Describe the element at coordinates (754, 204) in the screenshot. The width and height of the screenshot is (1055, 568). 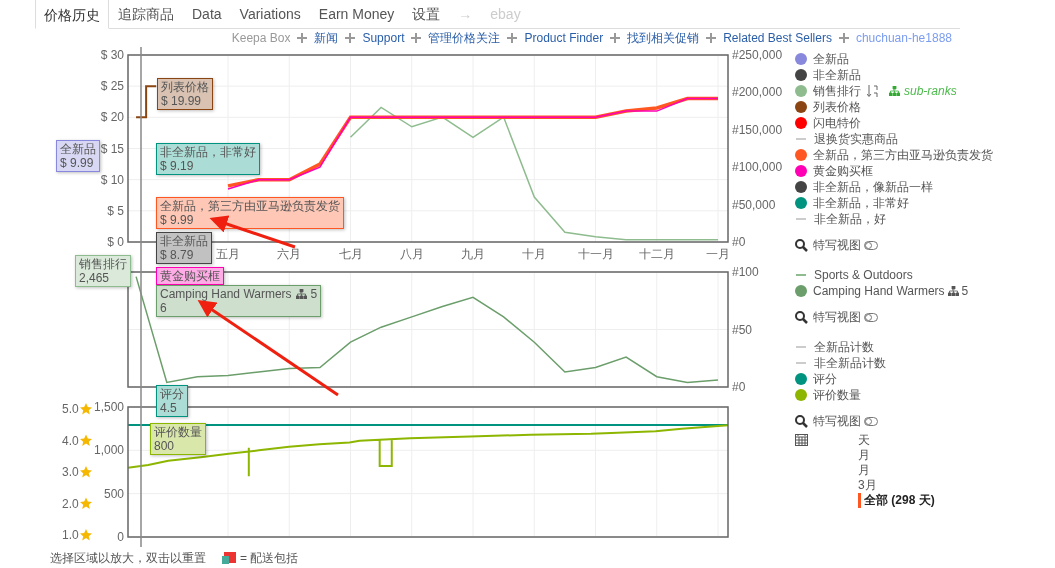
I see `axis-label: #50,000` at that location.